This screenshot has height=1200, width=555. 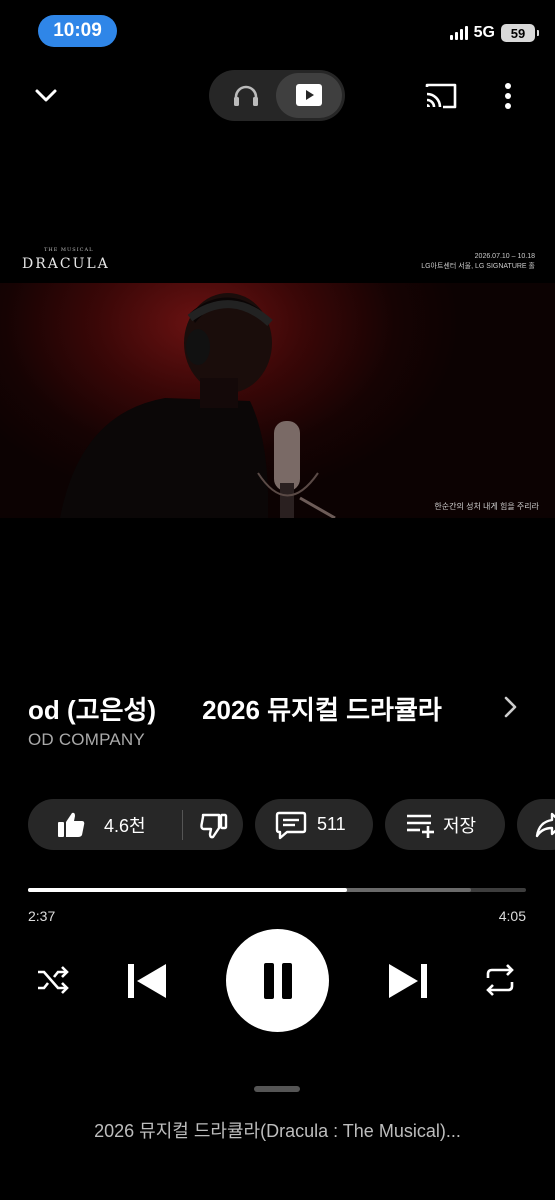 I want to click on title-part2: 2026 뮤지컬 드라큘라, so click(x=322, y=710).